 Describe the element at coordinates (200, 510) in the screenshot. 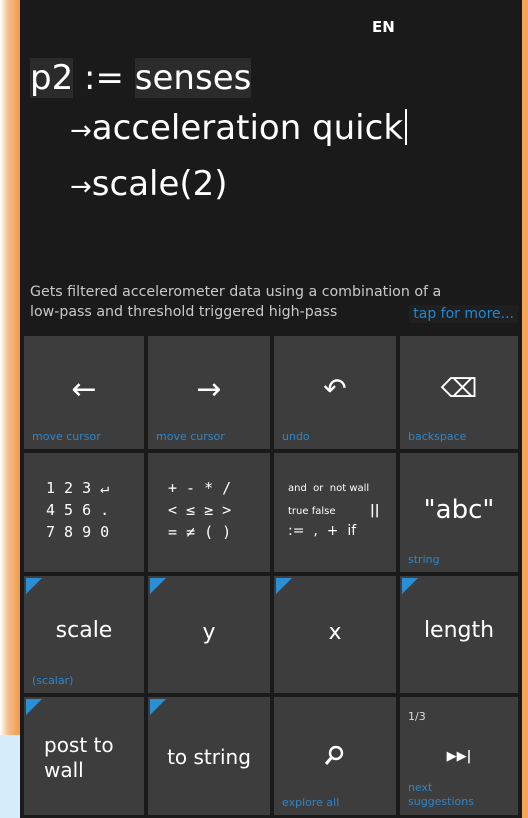

I see `operators-row-2: < ≤ ≥ >` at that location.